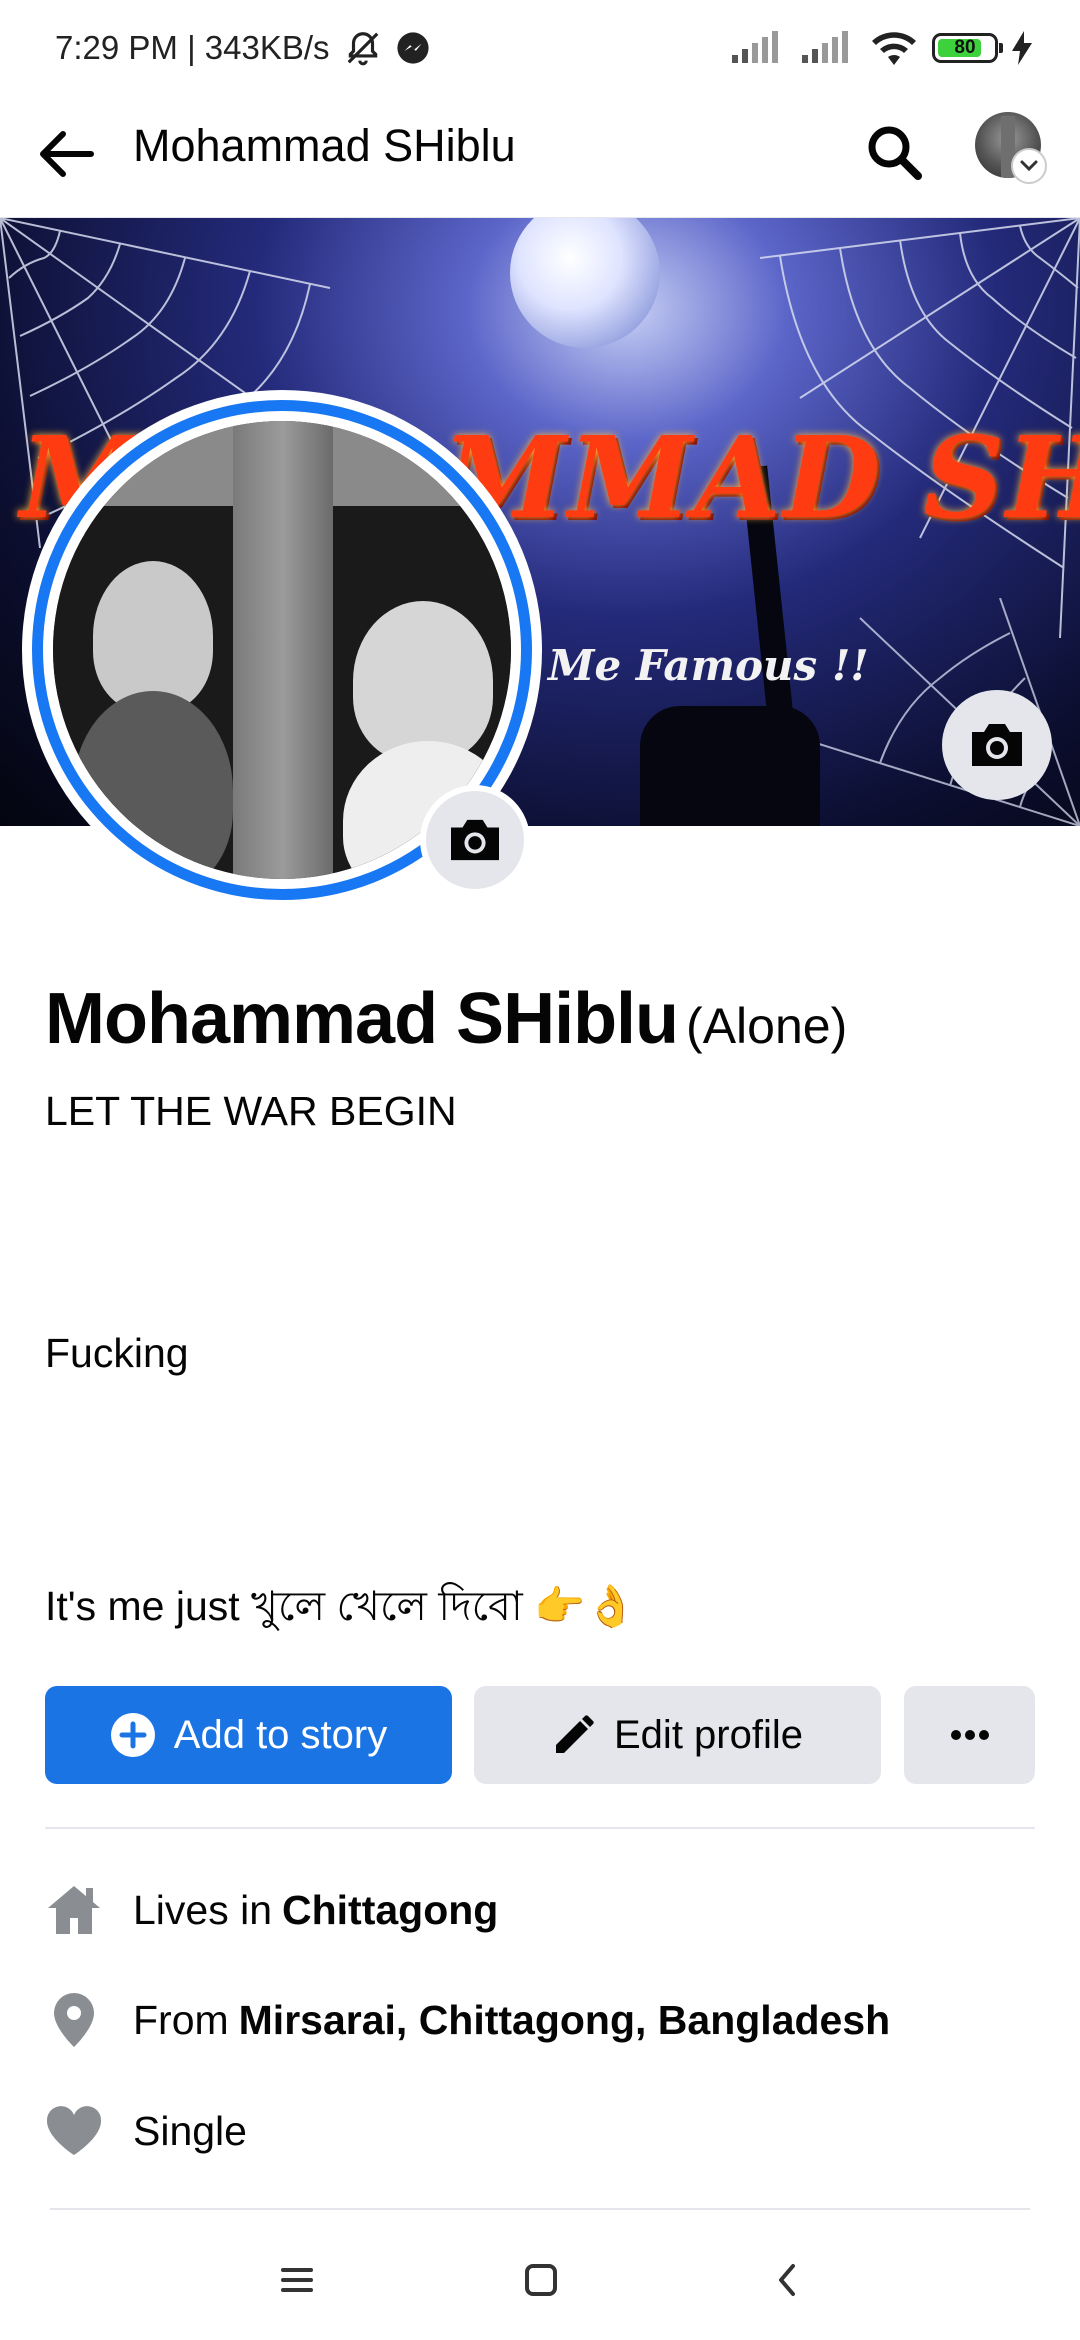  I want to click on system-navigation-bar, so click(540, 2280).